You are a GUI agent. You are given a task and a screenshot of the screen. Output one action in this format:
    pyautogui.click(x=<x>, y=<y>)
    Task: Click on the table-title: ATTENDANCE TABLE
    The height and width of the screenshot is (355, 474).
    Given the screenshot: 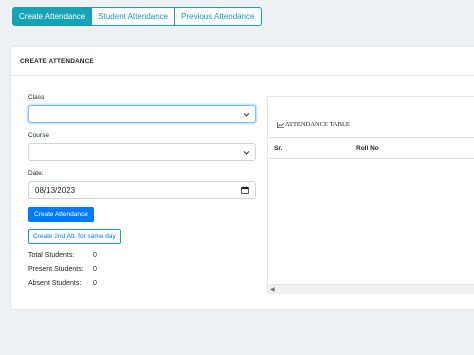 What is the action you would take?
    pyautogui.click(x=313, y=124)
    